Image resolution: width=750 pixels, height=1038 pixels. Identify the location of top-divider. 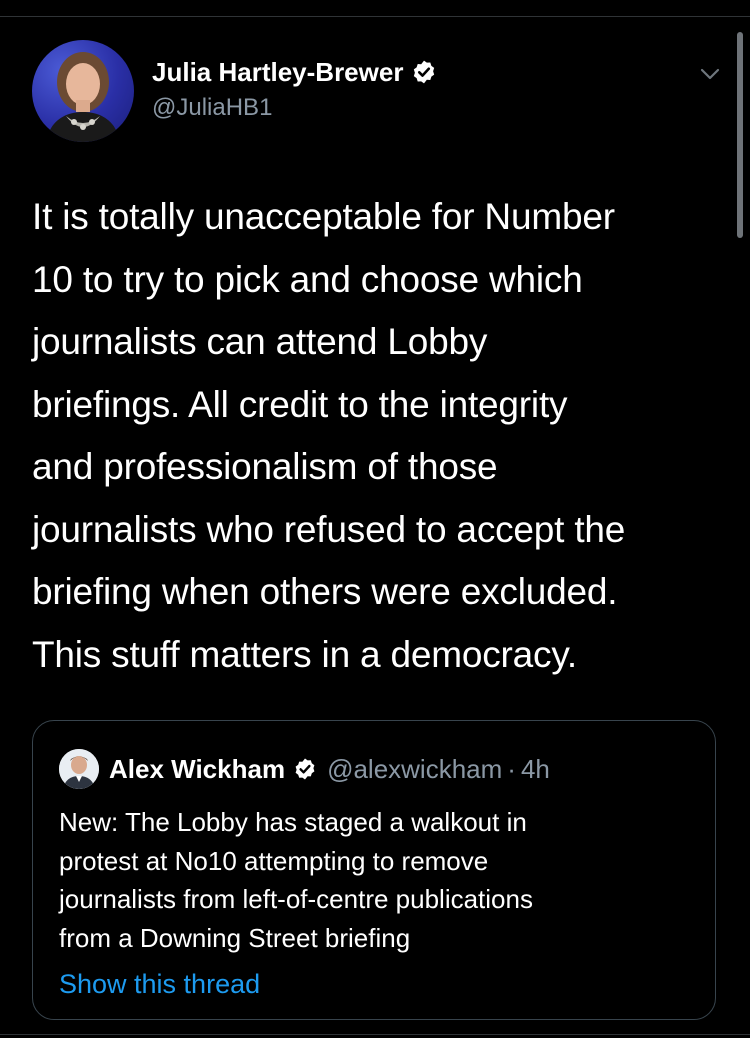
(375, 16).